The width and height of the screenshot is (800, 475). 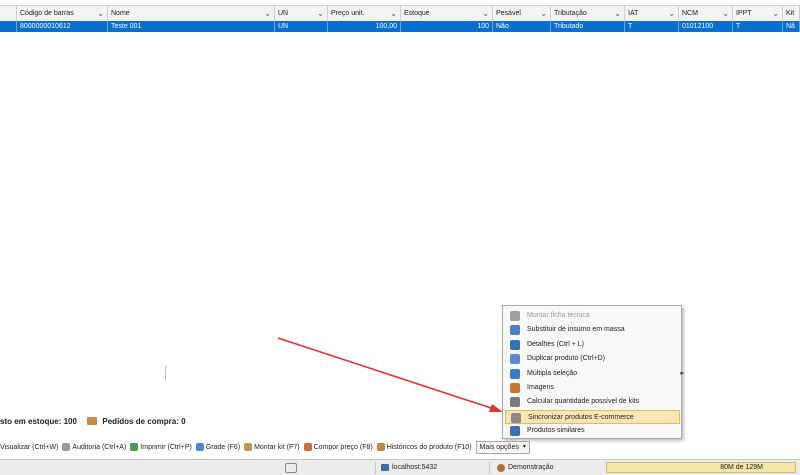 I want to click on menu-item-label: Substituir de insumo em massa, so click(x=576, y=330).